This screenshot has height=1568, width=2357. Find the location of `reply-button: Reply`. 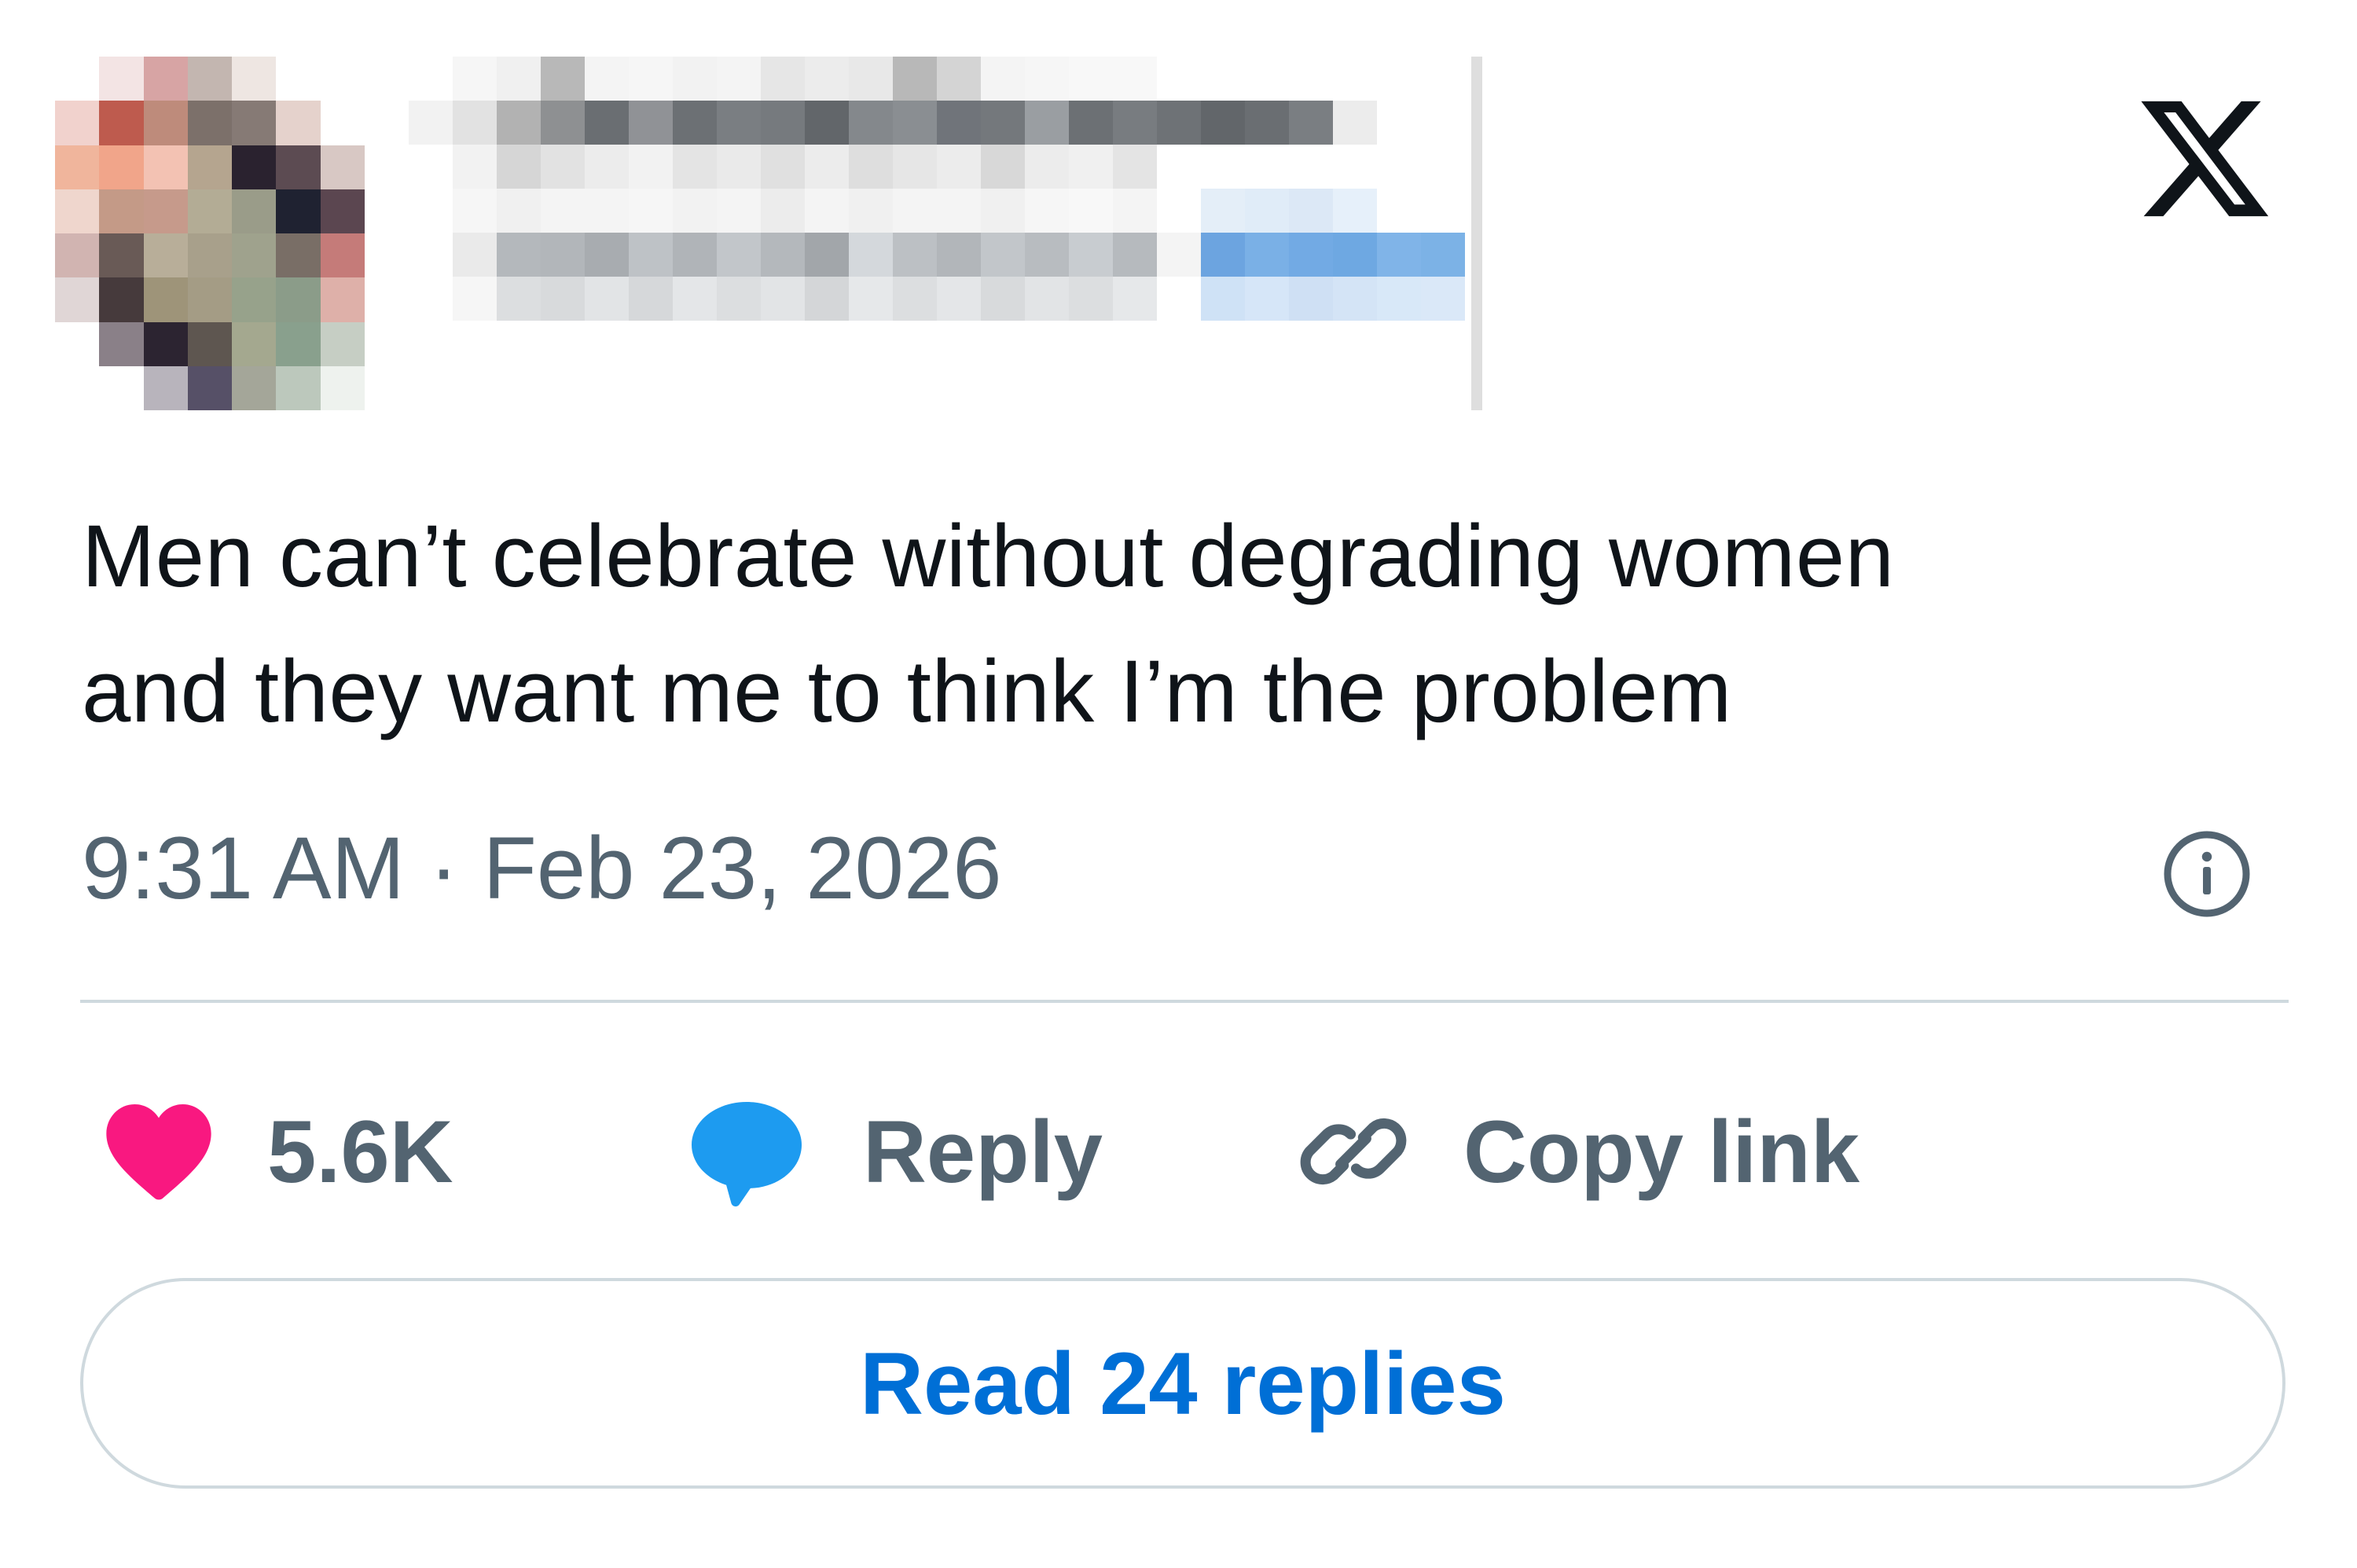

reply-button: Reply is located at coordinates (892, 1151).